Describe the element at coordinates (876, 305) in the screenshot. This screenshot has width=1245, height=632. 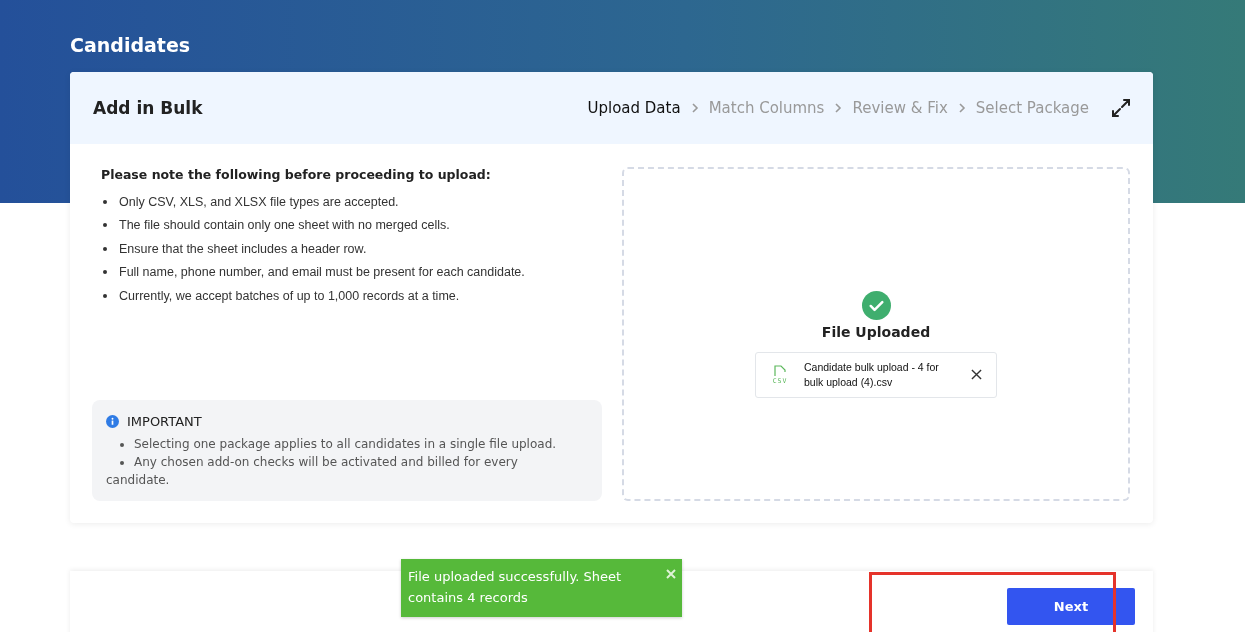
I see `check-circle-icon` at that location.